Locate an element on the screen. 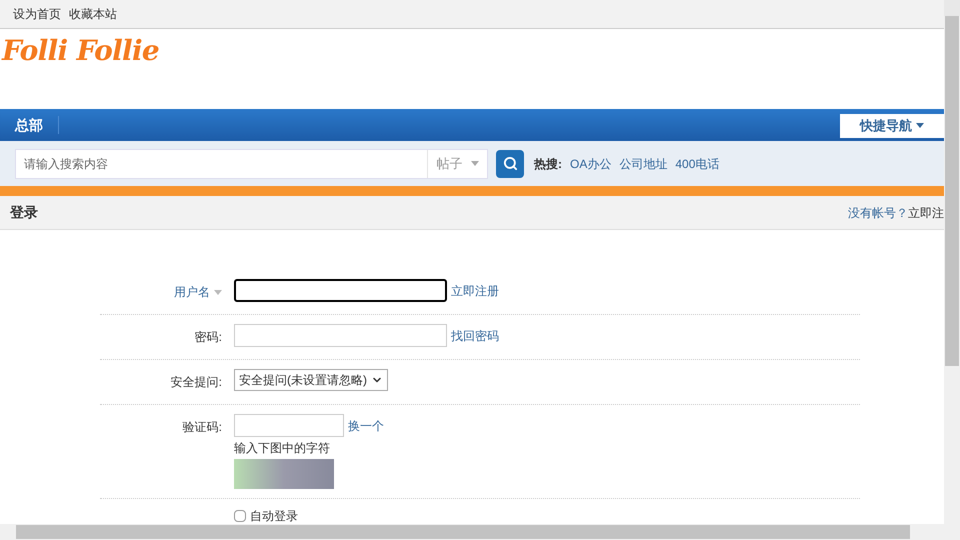 The image size is (960, 540). link: 找回密码 is located at coordinates (475, 335).